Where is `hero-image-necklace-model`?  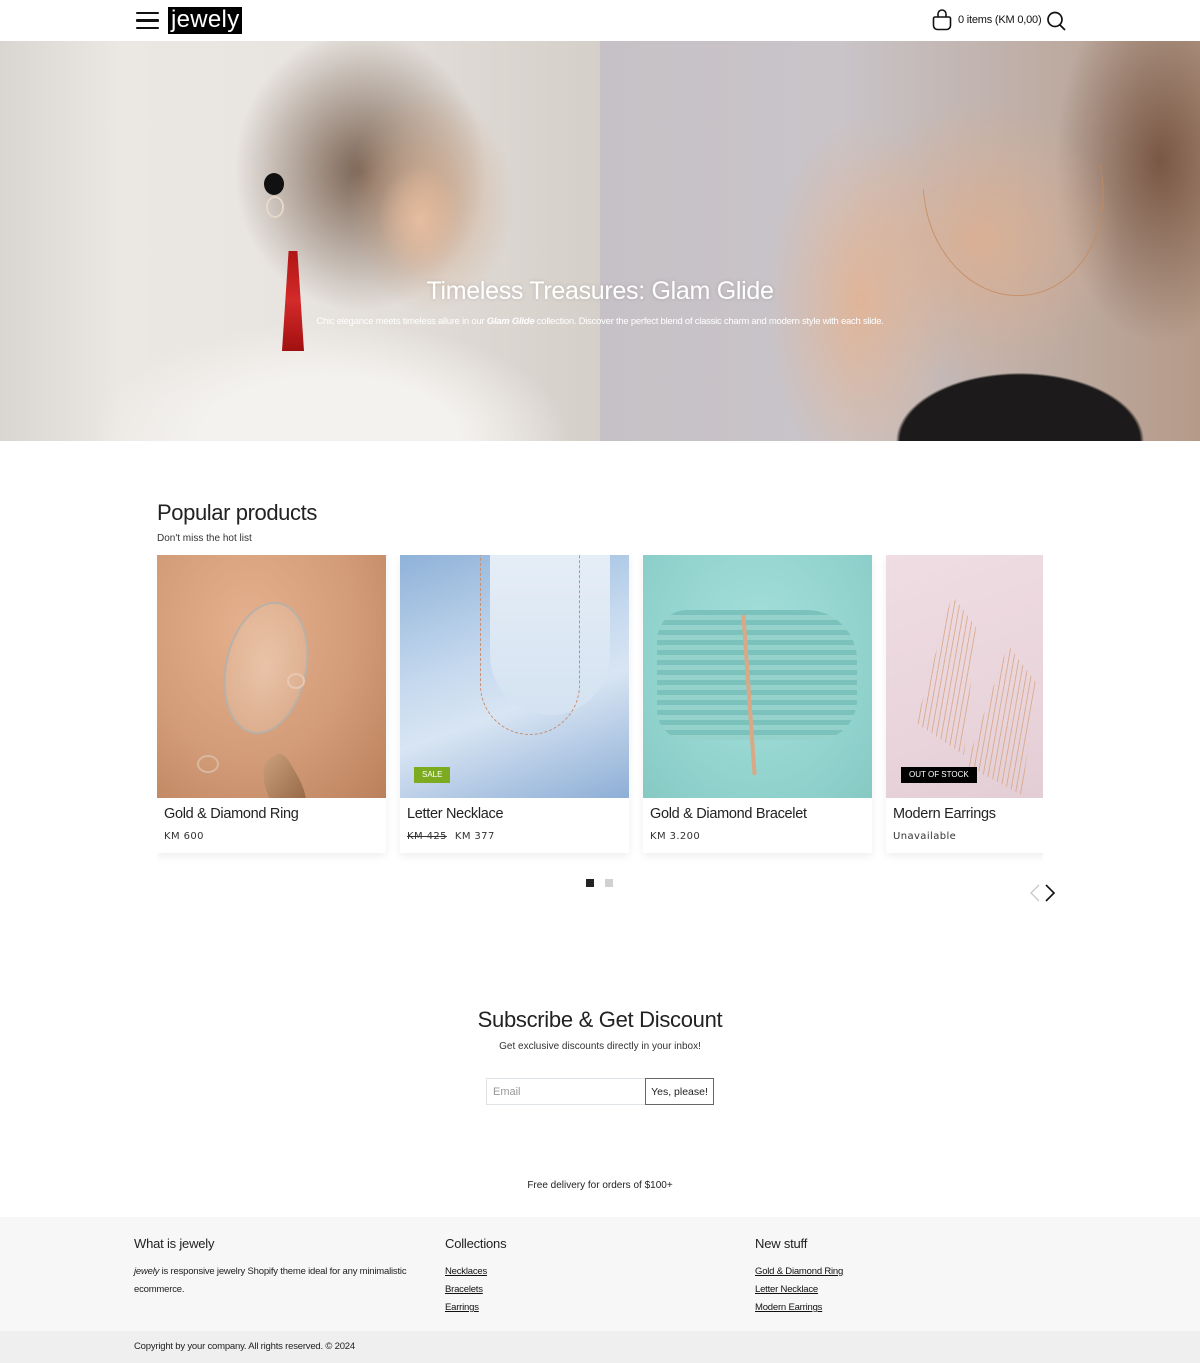 hero-image-necklace-model is located at coordinates (900, 241).